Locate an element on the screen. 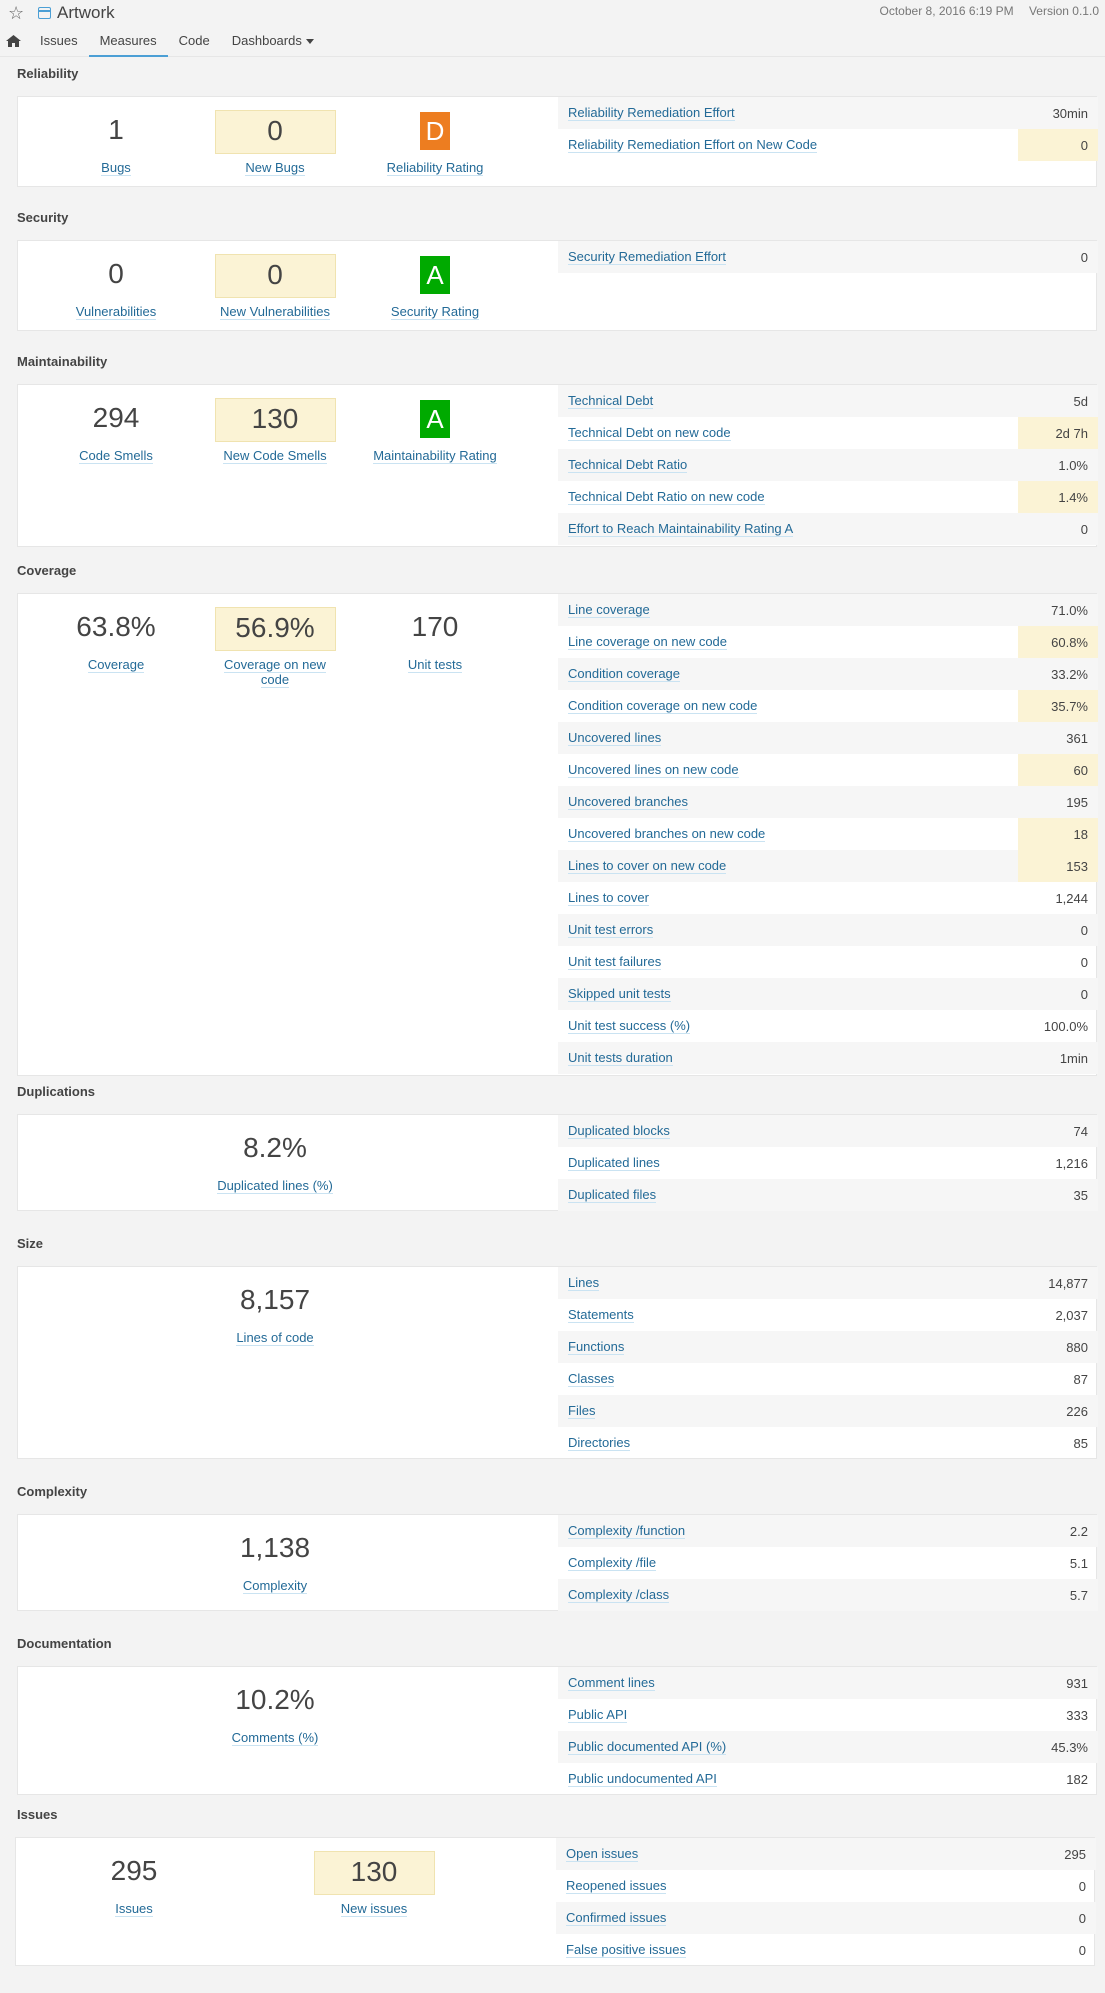 This screenshot has height=1993, width=1105. maintainability-main-measure-label: New Code Smells is located at coordinates (275, 456).